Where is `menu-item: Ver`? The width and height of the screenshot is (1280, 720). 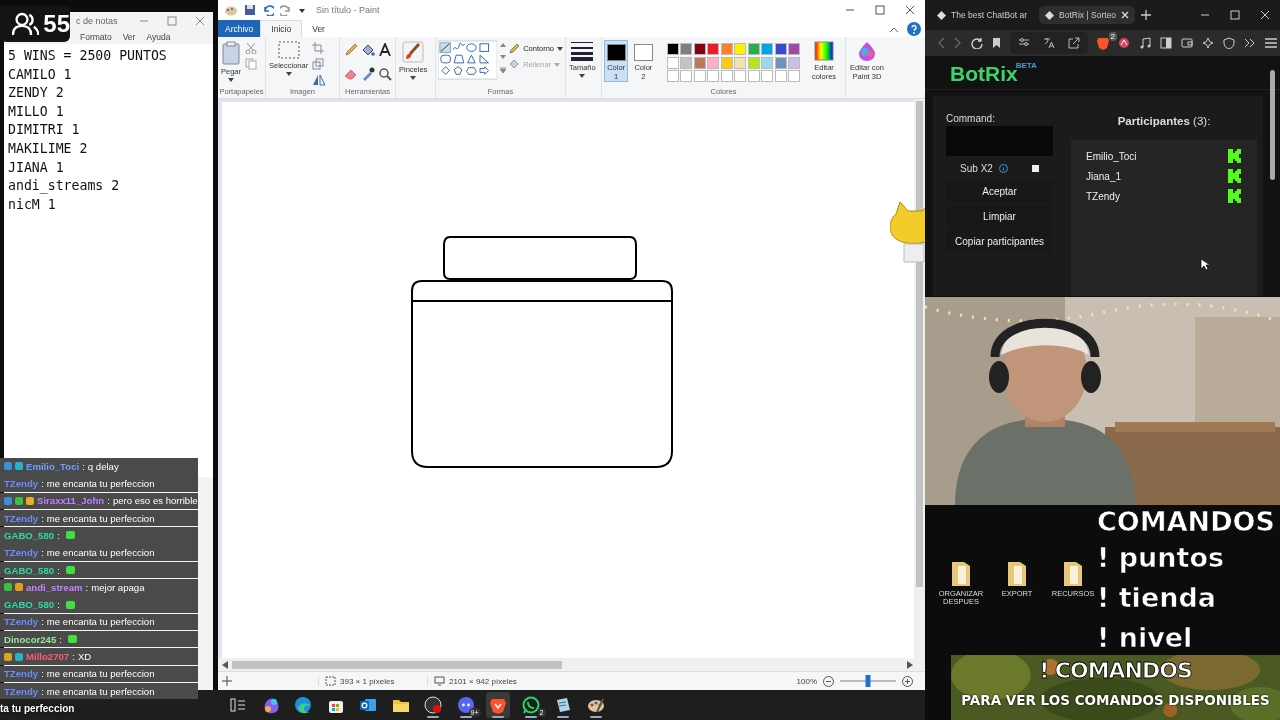 menu-item: Ver is located at coordinates (129, 37).